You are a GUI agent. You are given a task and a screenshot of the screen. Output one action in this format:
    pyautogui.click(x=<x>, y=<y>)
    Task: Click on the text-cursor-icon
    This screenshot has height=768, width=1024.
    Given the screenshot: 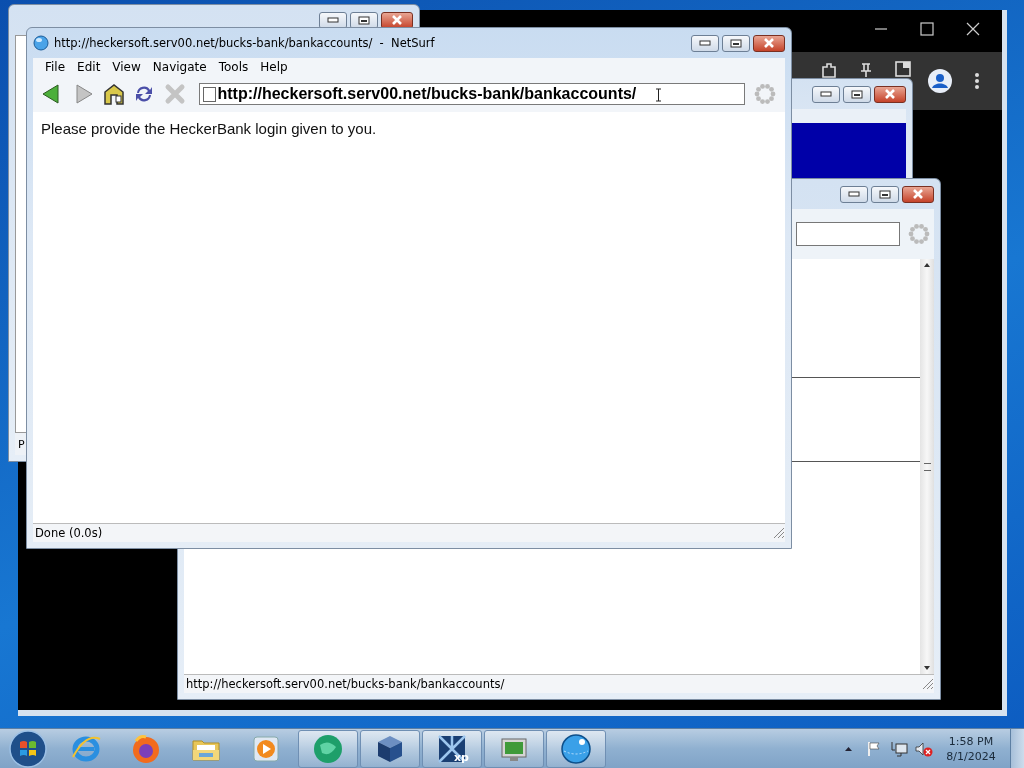 What is the action you would take?
    pyautogui.click(x=658, y=95)
    